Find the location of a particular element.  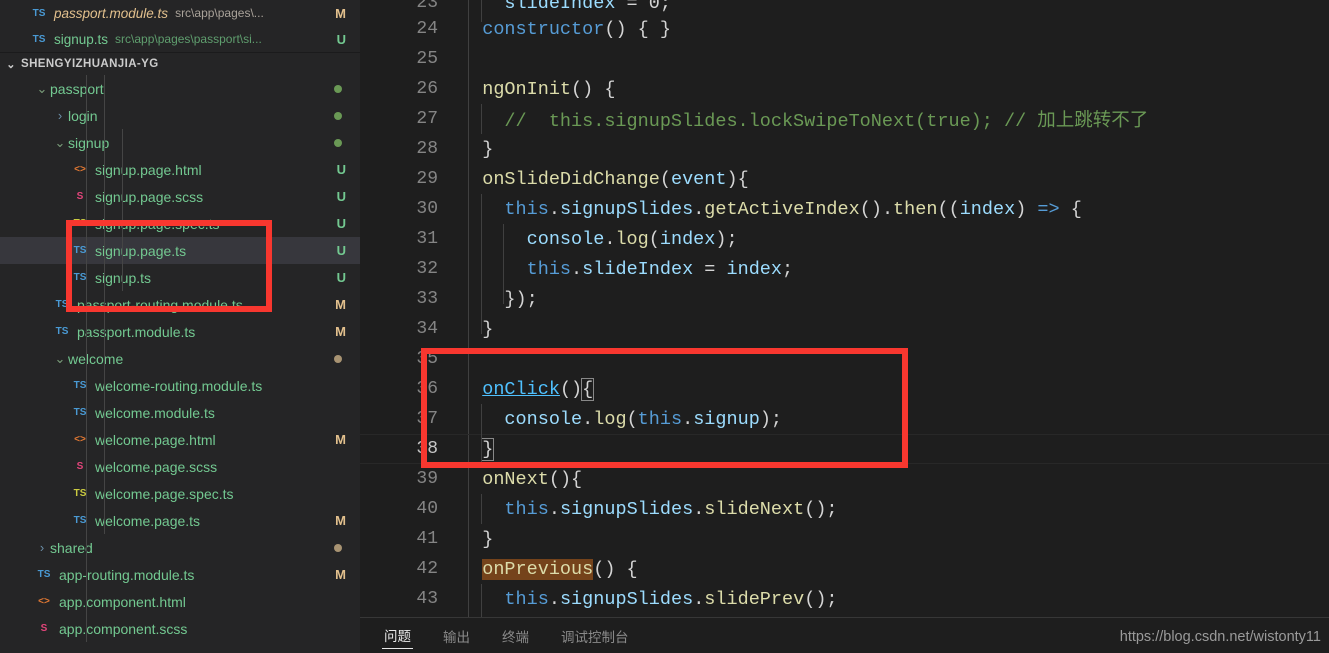

line-number: 37 is located at coordinates (427, 419).